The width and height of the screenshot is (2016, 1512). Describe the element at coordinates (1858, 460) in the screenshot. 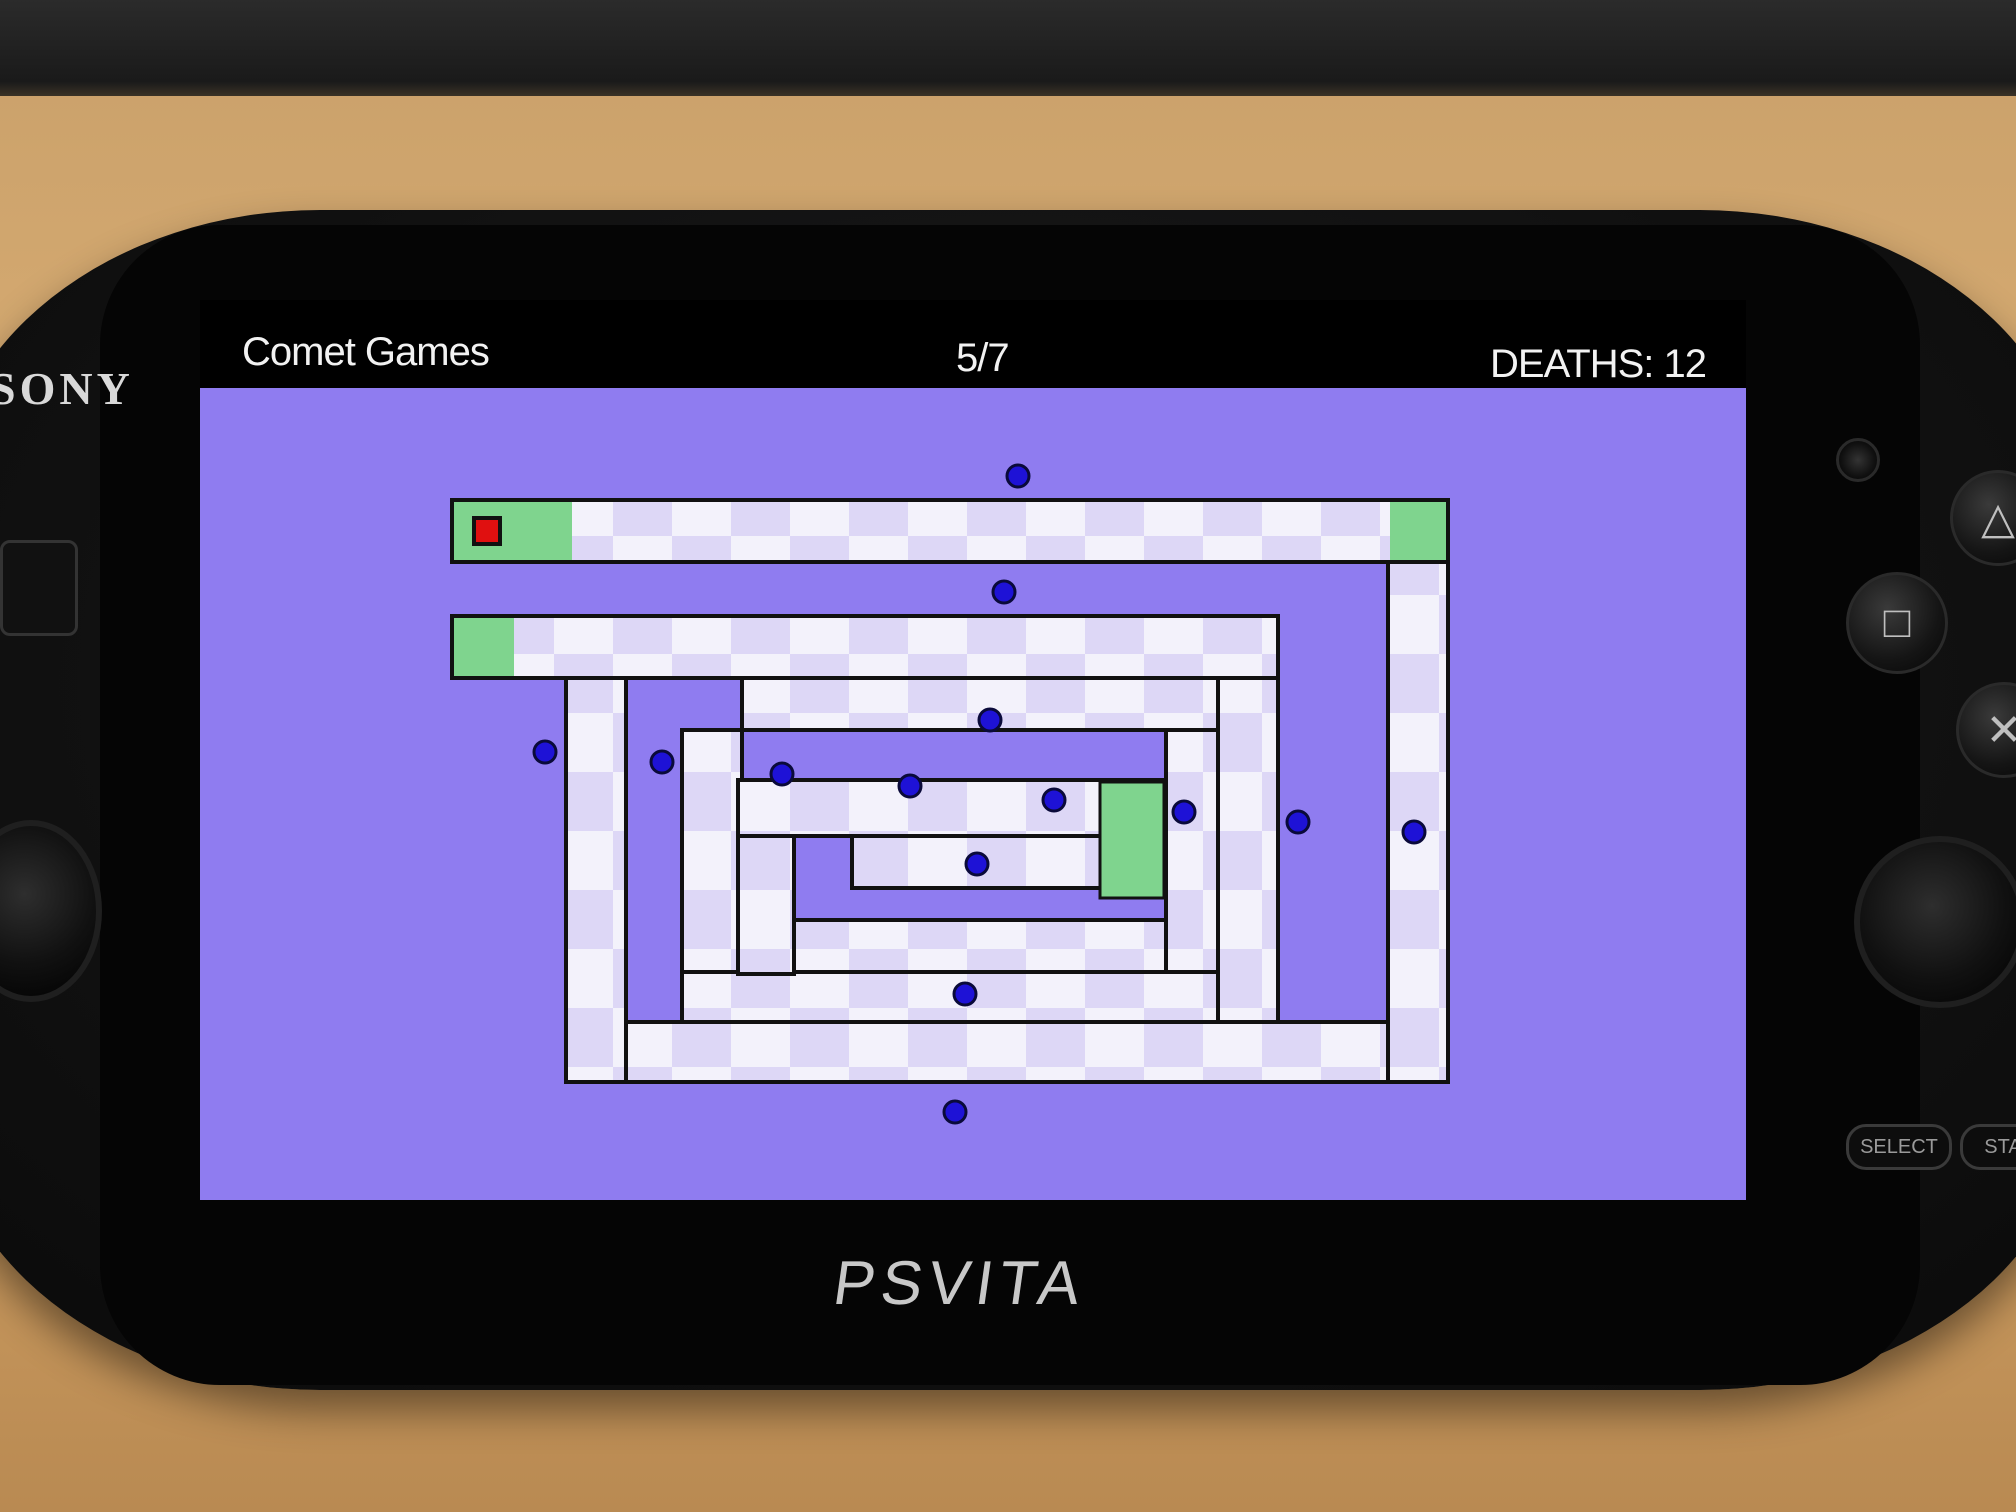

I see `front-camera` at that location.